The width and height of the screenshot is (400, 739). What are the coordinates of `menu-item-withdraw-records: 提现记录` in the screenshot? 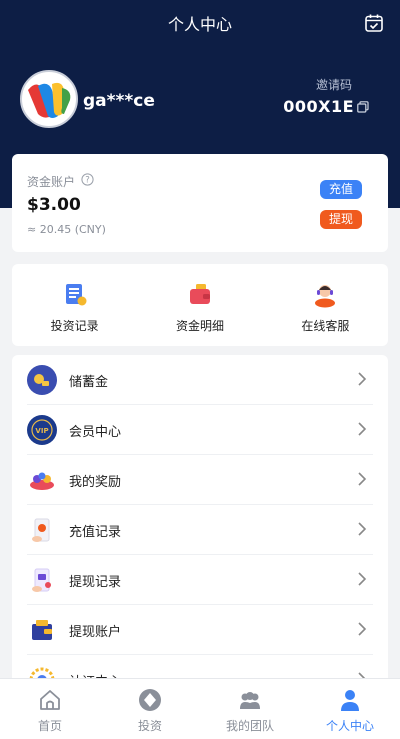 It's located at (200, 580).